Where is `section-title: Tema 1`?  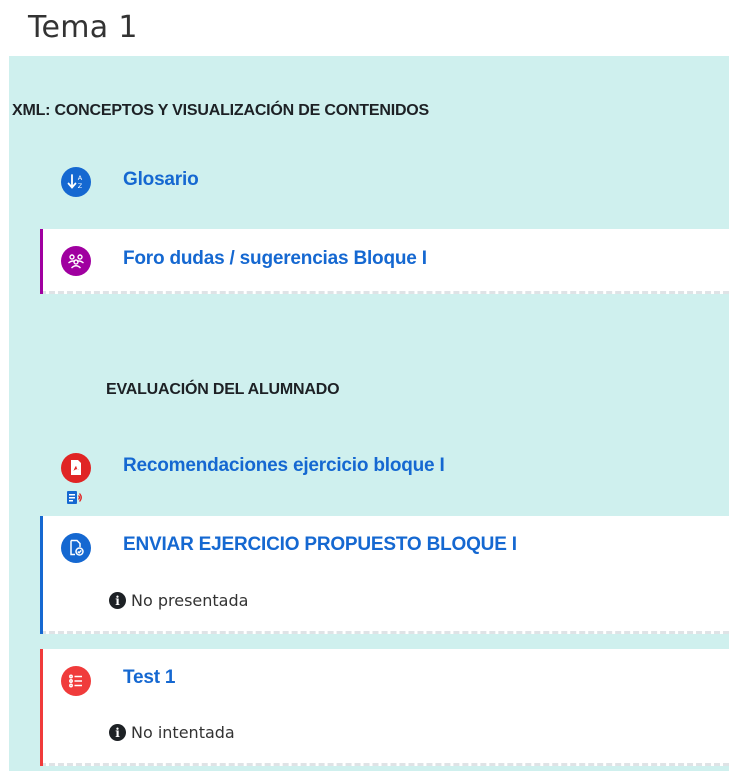
section-title: Tema 1 is located at coordinates (83, 27).